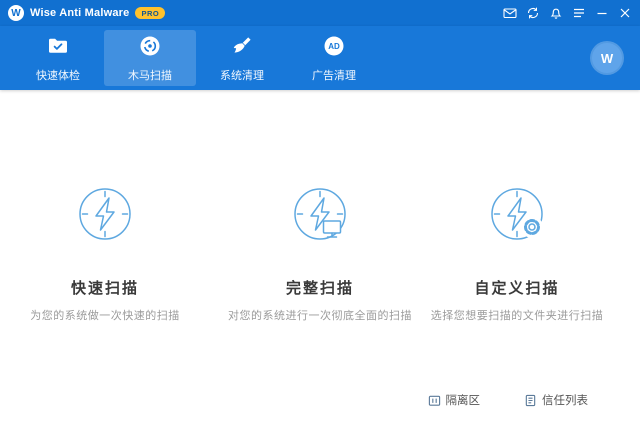  What do you see at coordinates (624, 13) in the screenshot?
I see `close-button` at bounding box center [624, 13].